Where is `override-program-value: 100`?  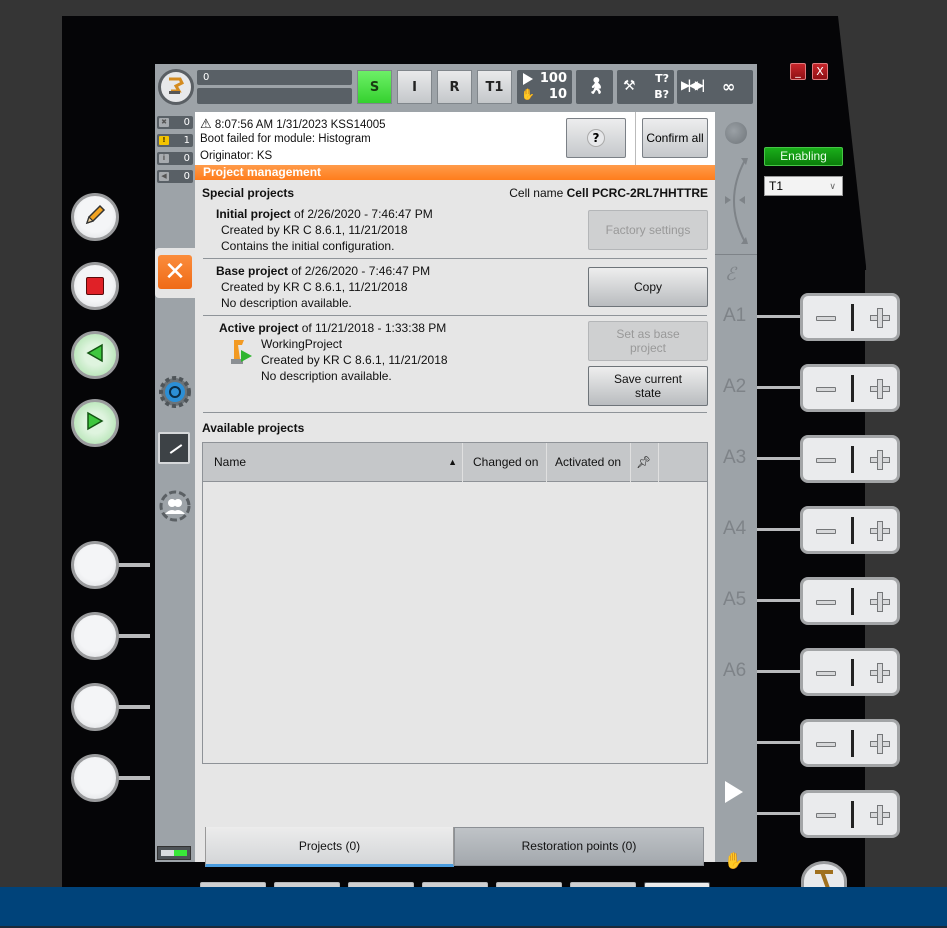 override-program-value: 100 is located at coordinates (553, 78).